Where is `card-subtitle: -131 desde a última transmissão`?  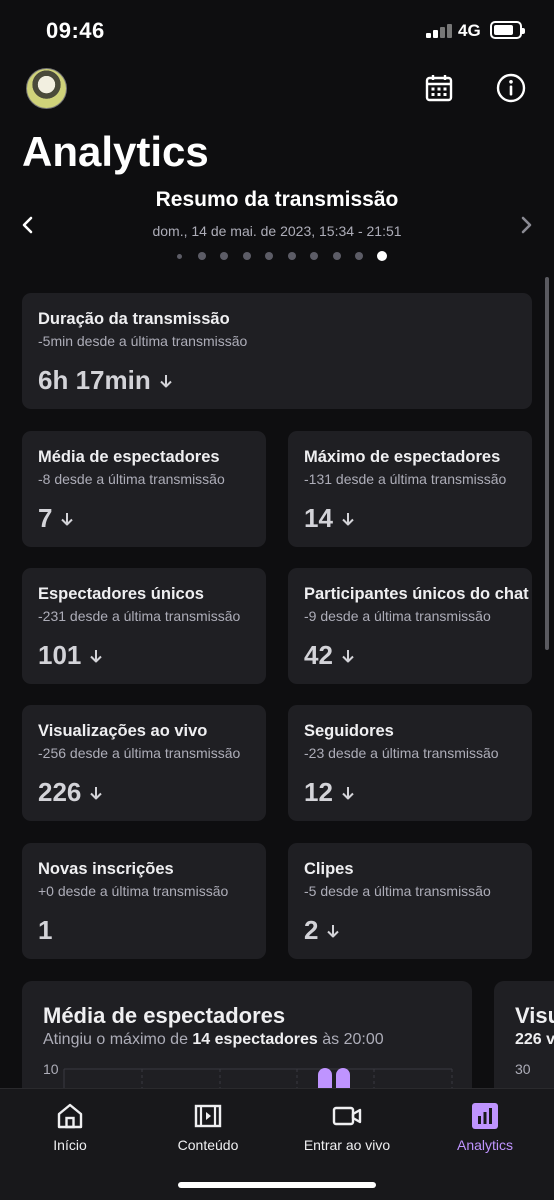 card-subtitle: -131 desde a última transmissão is located at coordinates (405, 479).